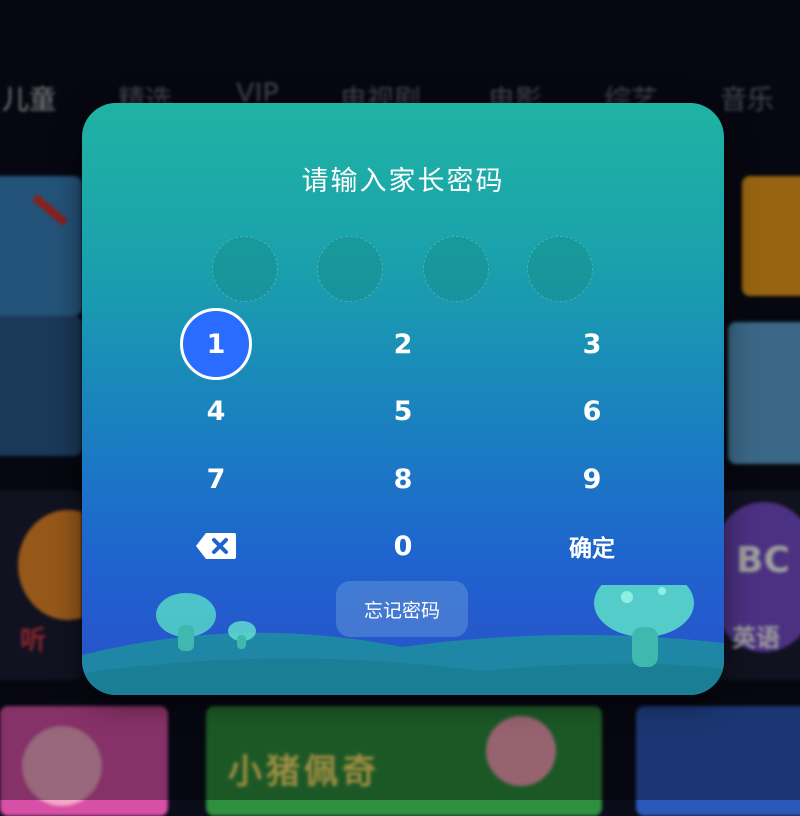 The height and width of the screenshot is (816, 800). Describe the element at coordinates (592, 411) in the screenshot. I see `key-6: 6` at that location.